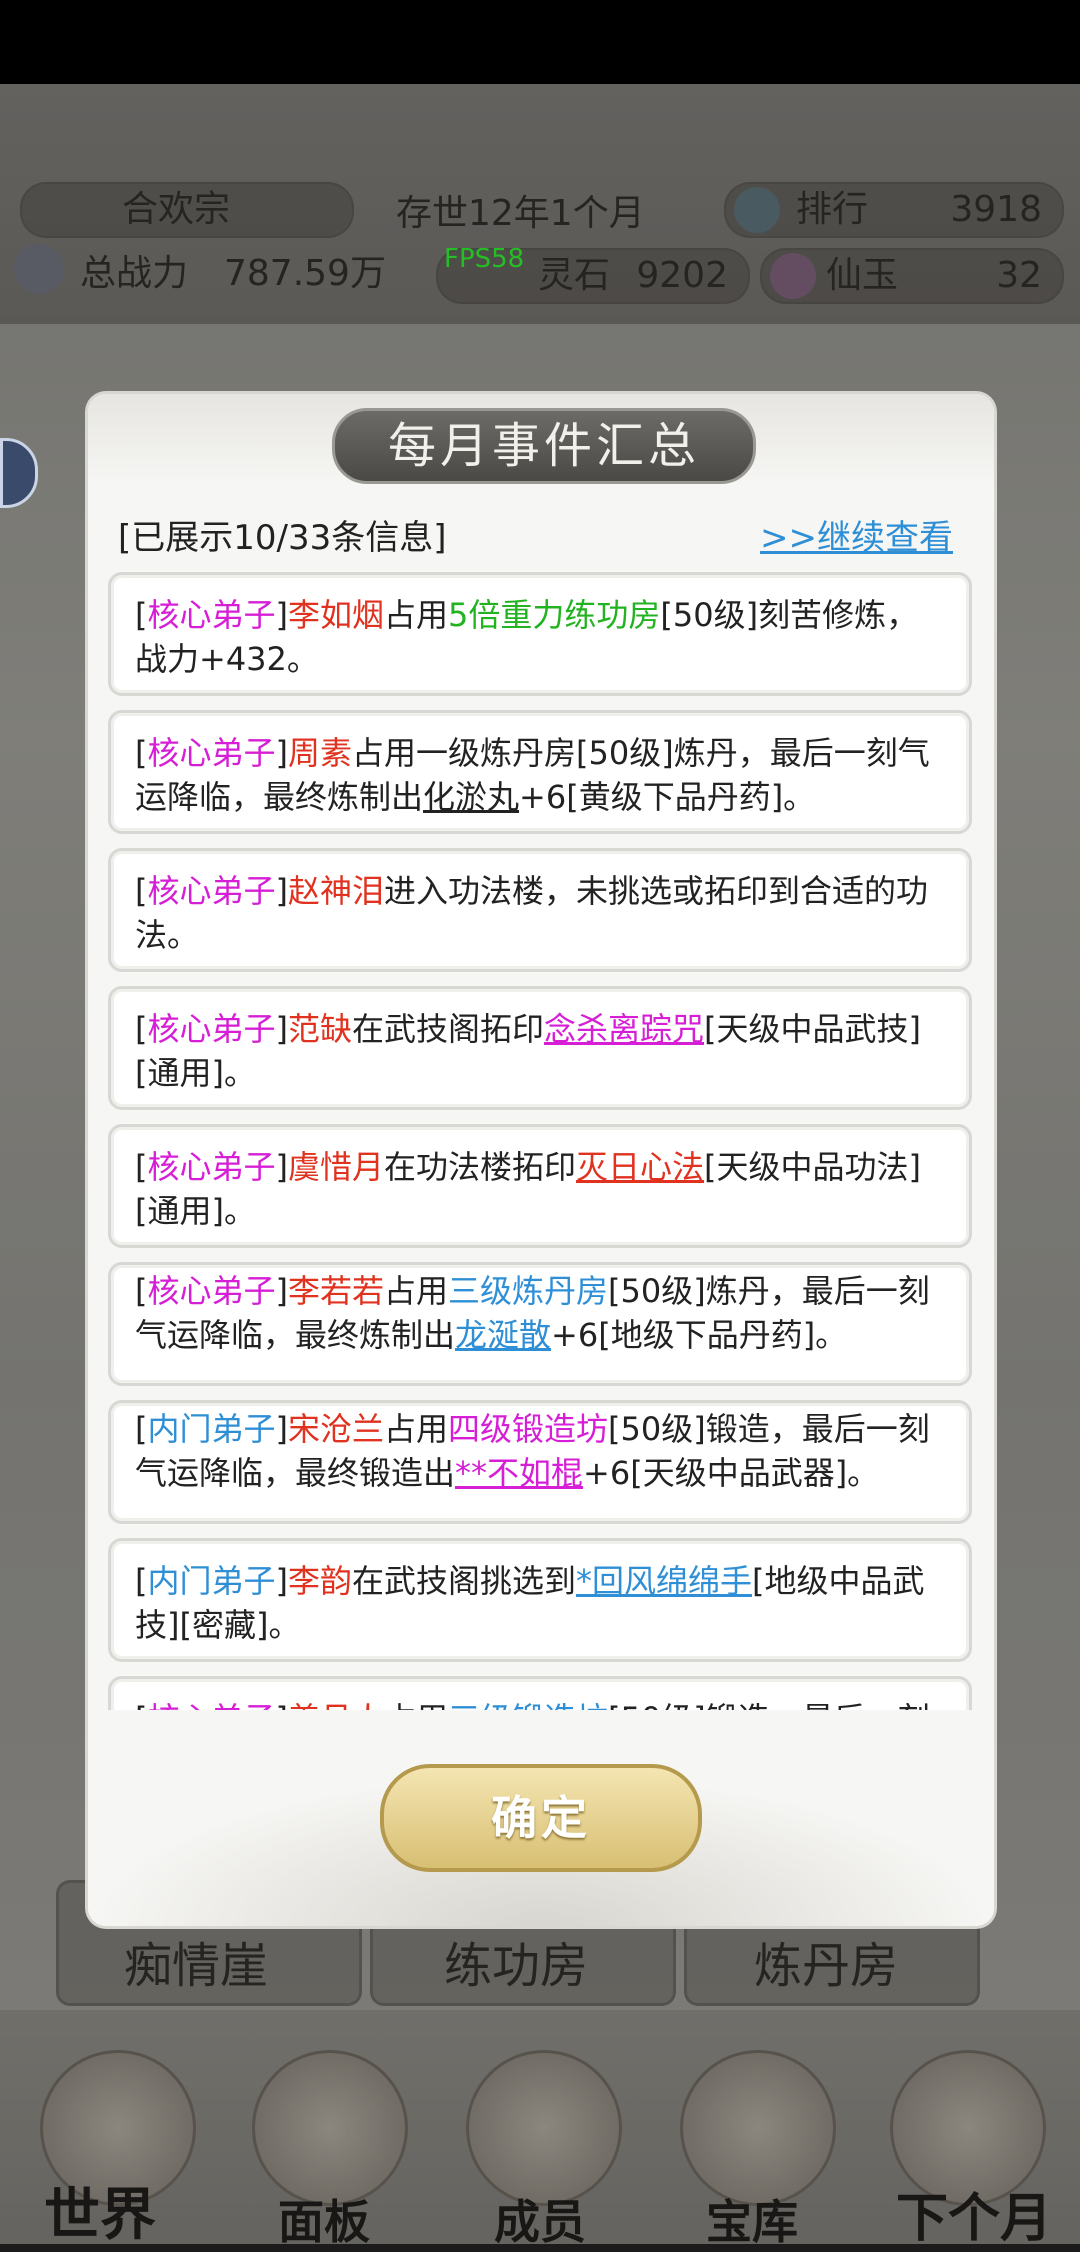 Image resolution: width=1080 pixels, height=2252 pixels. I want to click on continue-view-link: >>继续查看, so click(856, 534).